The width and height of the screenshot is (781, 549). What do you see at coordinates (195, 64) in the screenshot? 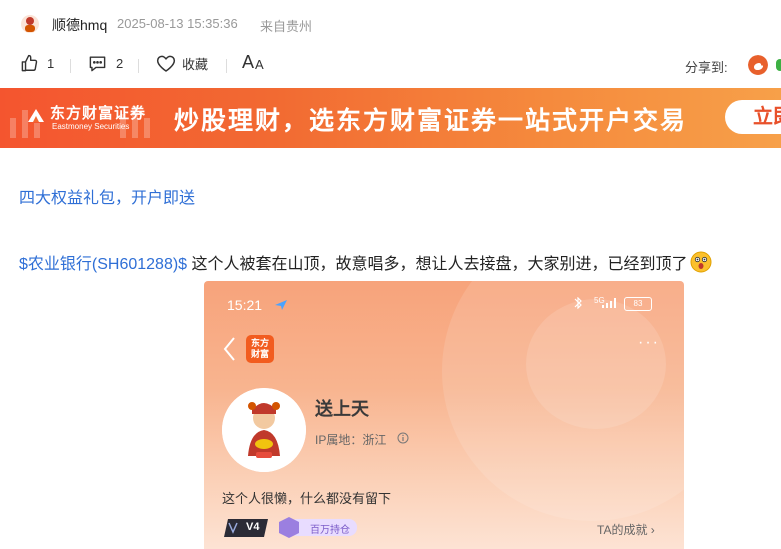
I see `favorite-label: 收藏` at bounding box center [195, 64].